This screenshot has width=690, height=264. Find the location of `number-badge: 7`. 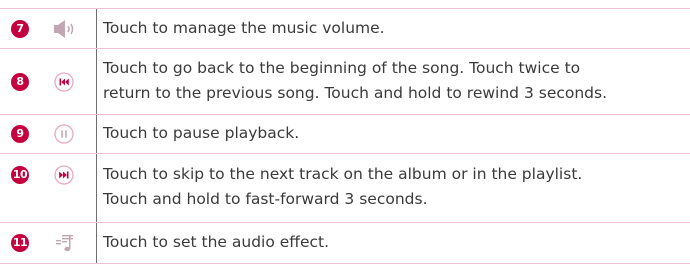

number-badge: 7 is located at coordinates (20, 29).